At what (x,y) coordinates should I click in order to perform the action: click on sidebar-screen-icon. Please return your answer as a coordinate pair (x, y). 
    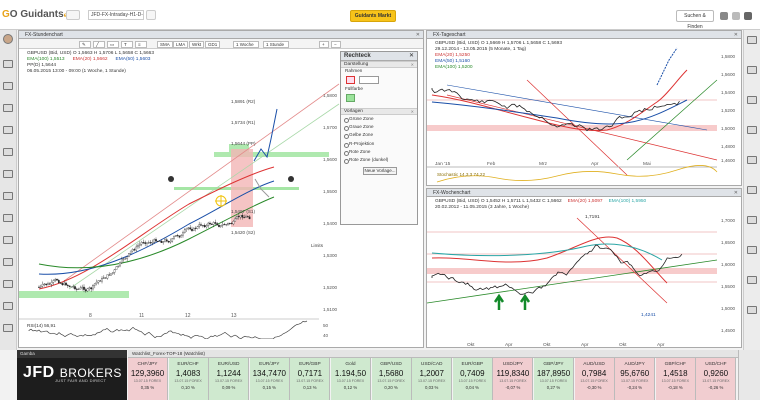
    Looking at the image, I should click on (8, 130).